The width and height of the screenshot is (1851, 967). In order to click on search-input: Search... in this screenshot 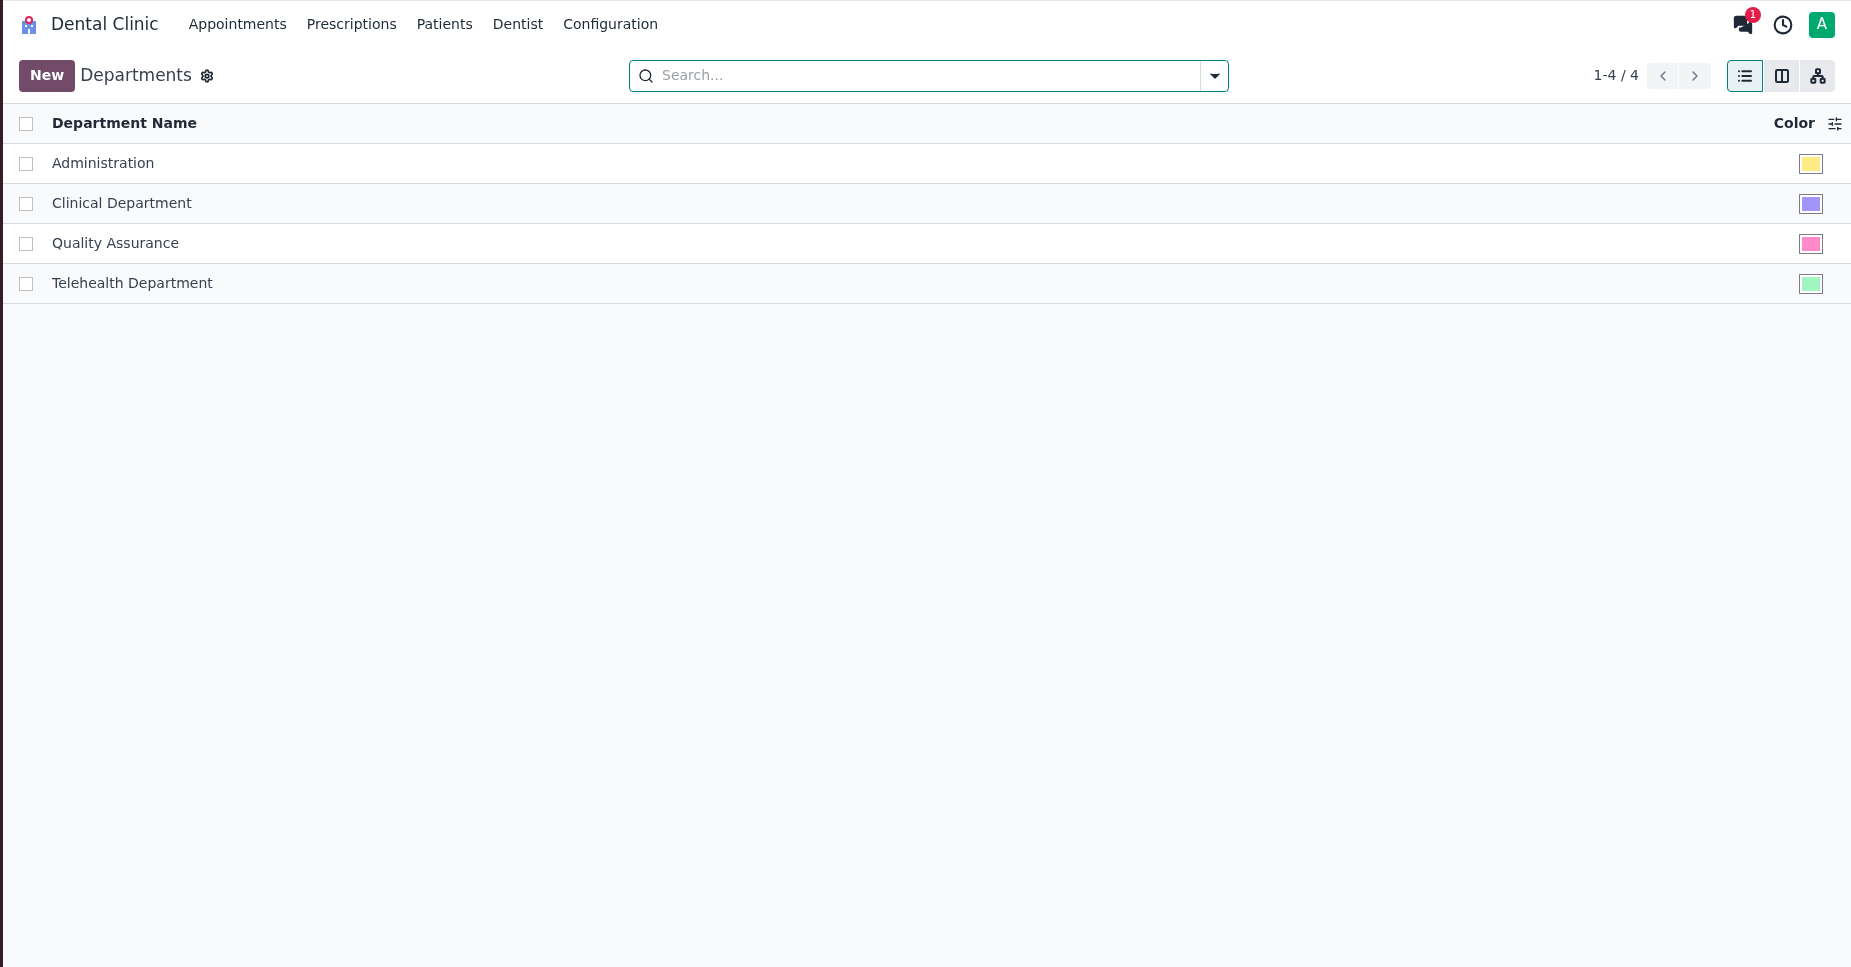, I will do `click(931, 75)`.